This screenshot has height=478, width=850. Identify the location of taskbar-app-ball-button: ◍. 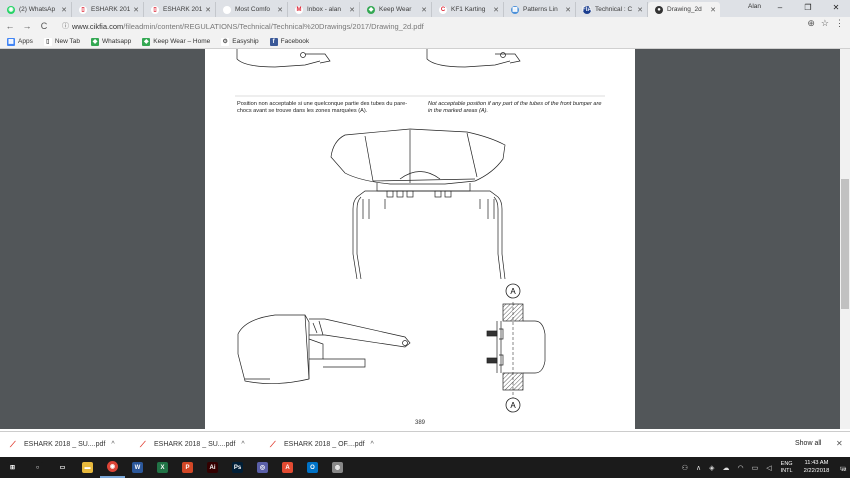
(337, 467).